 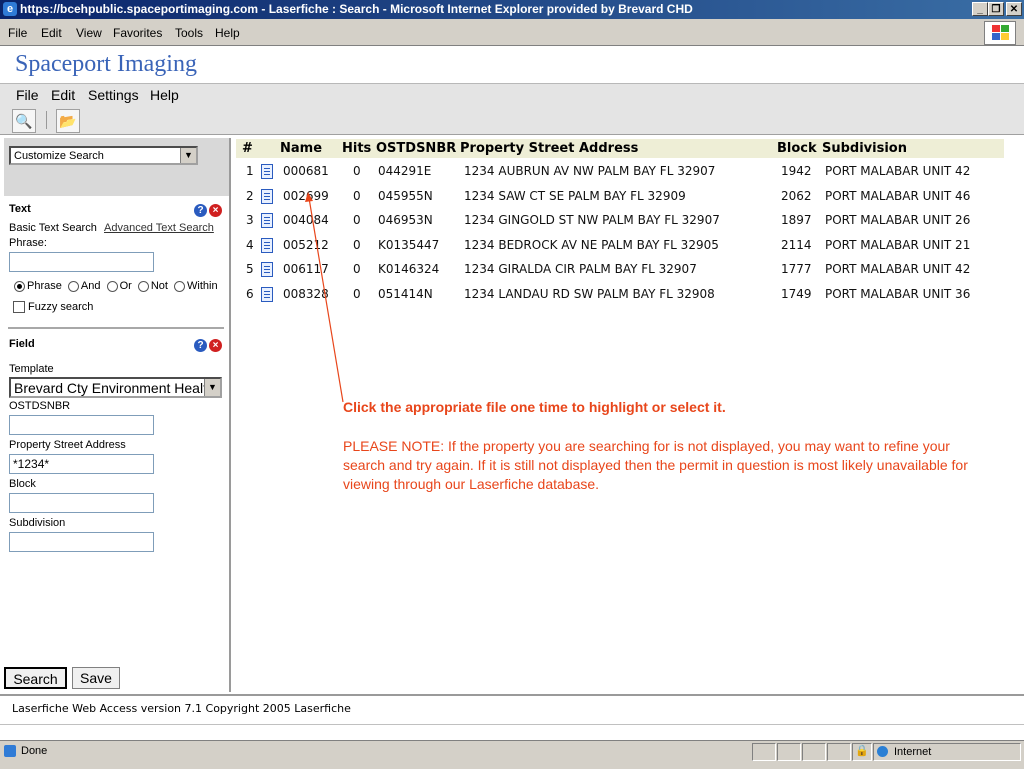 I want to click on fuzzy-search-checkbox, so click(x=19, y=307).